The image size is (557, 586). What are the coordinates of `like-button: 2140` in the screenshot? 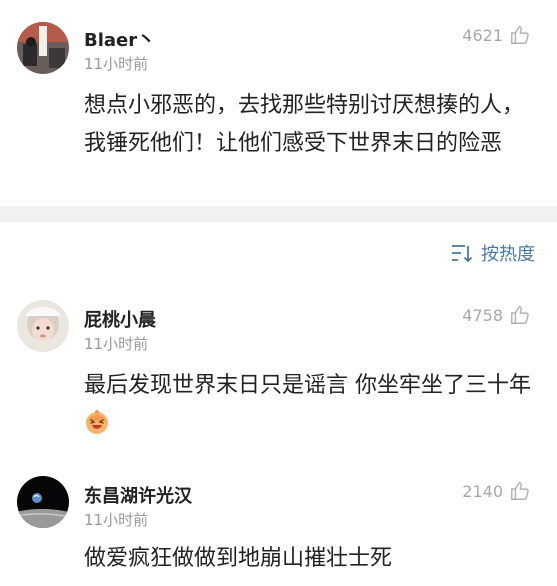 It's located at (496, 491).